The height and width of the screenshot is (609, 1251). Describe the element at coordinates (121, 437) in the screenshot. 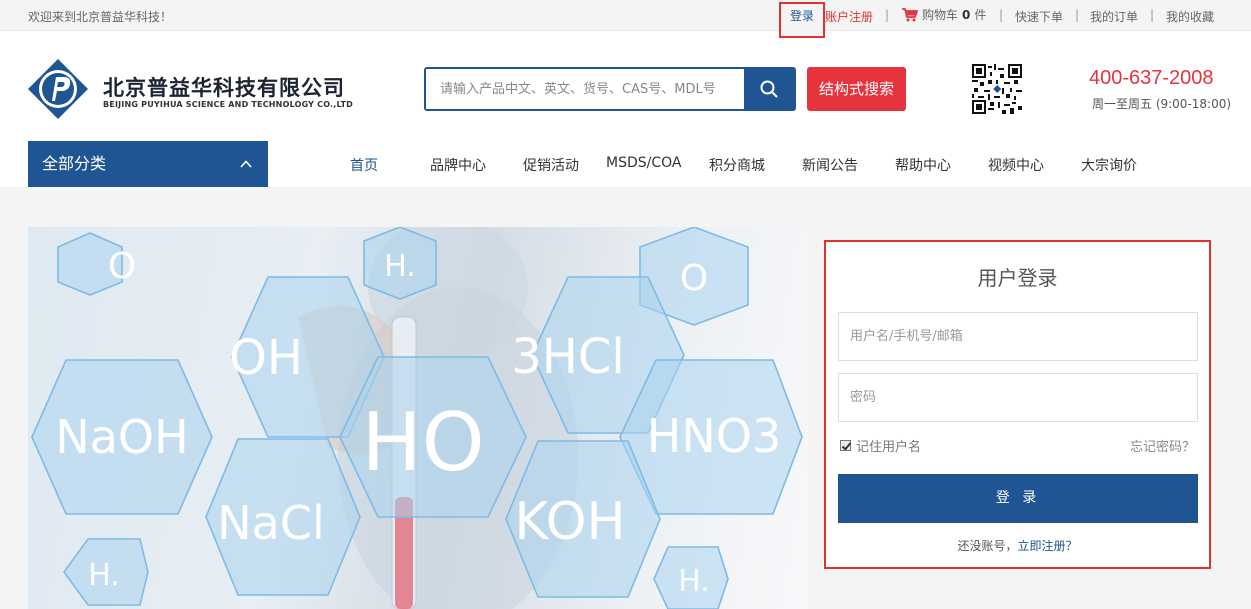

I see `svg-text: NaOH` at that location.